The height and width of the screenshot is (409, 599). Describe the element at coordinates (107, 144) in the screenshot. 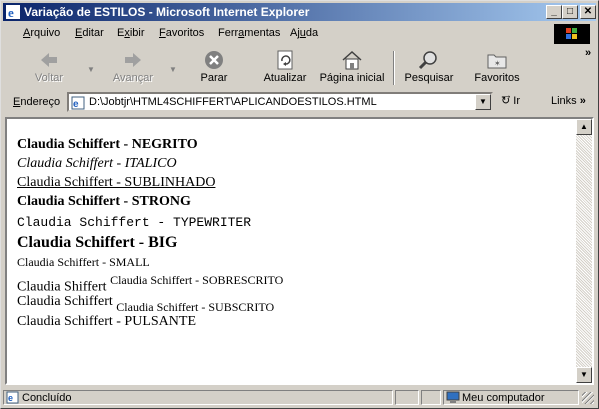

I see `bold-text: Claudia Schiffert - NEGRITO` at that location.